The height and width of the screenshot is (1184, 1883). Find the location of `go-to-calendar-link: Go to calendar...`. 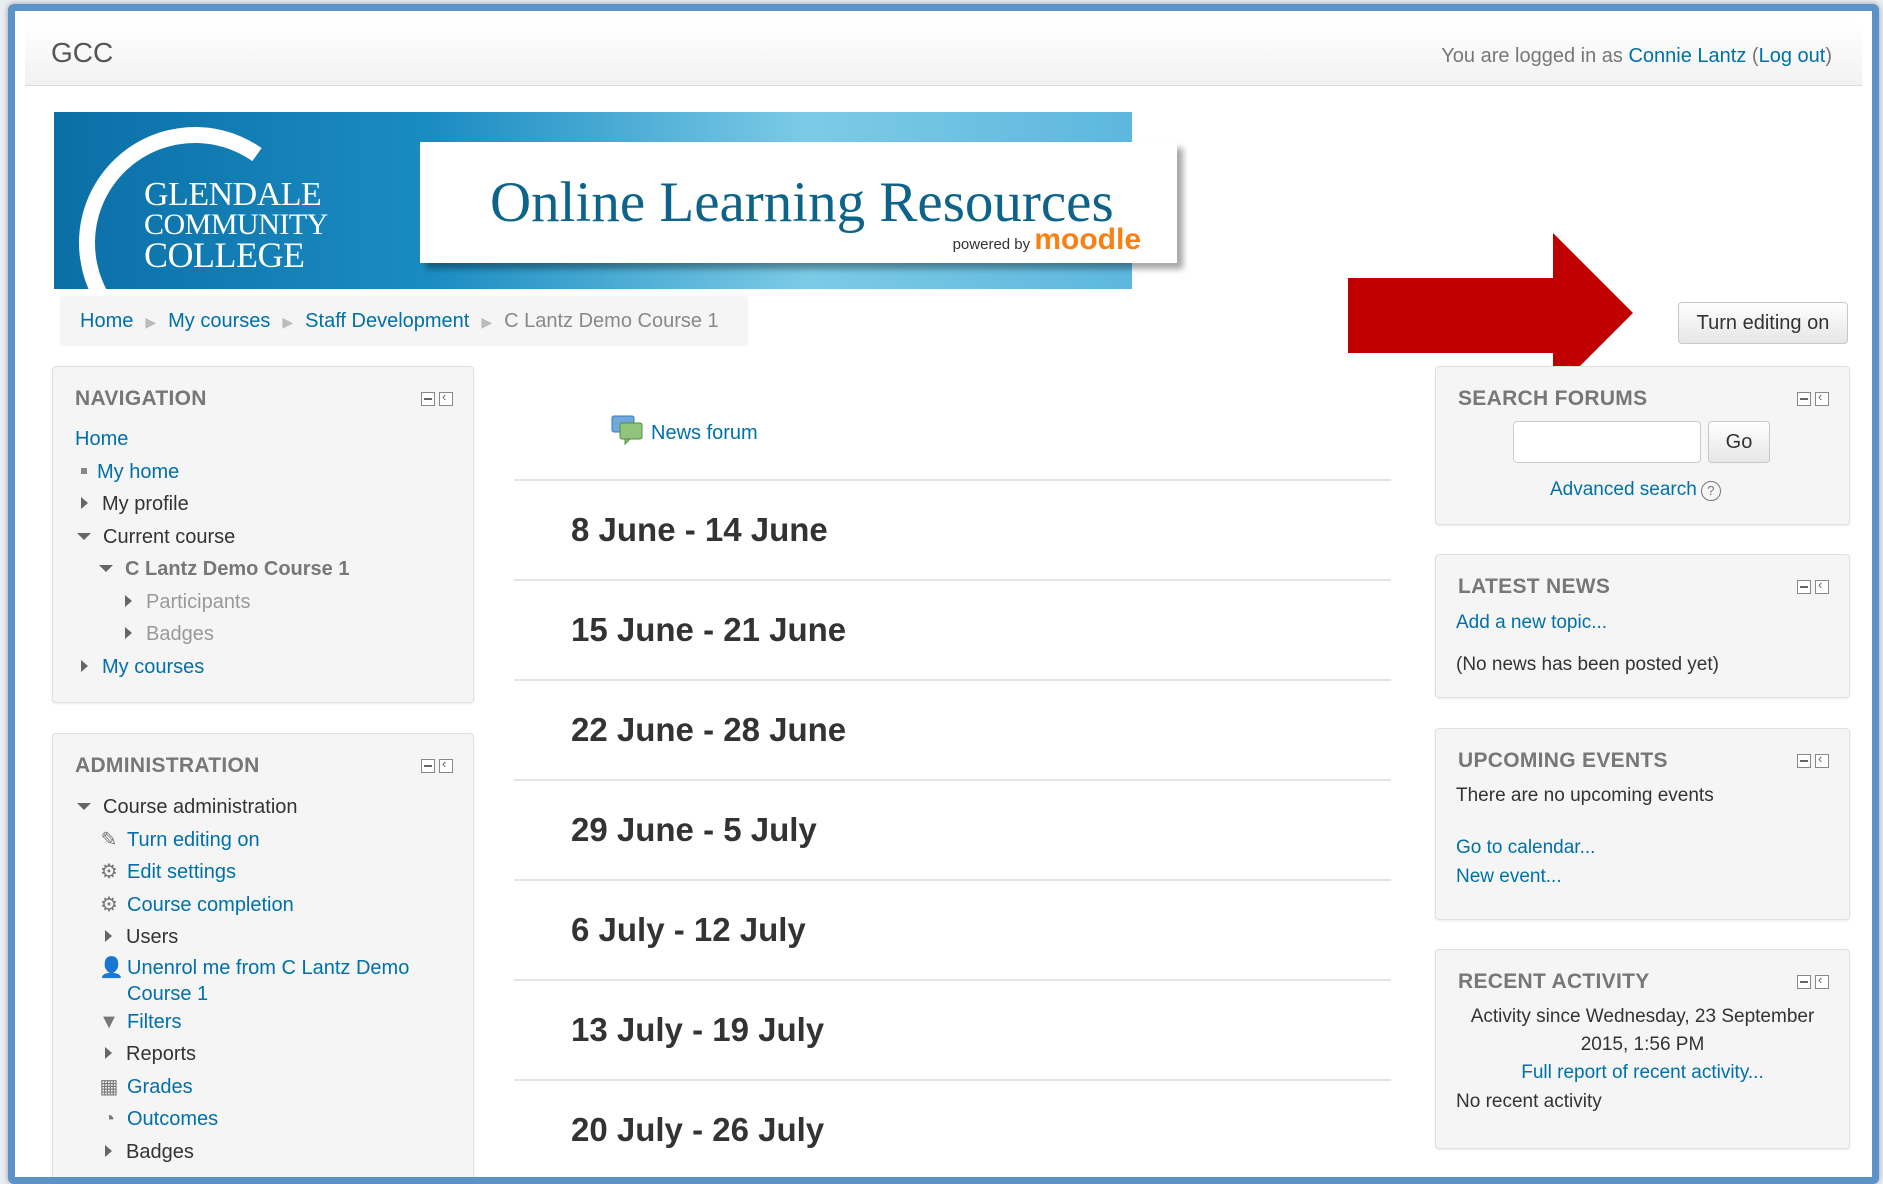

go-to-calendar-link: Go to calendar... is located at coordinates (1525, 848).